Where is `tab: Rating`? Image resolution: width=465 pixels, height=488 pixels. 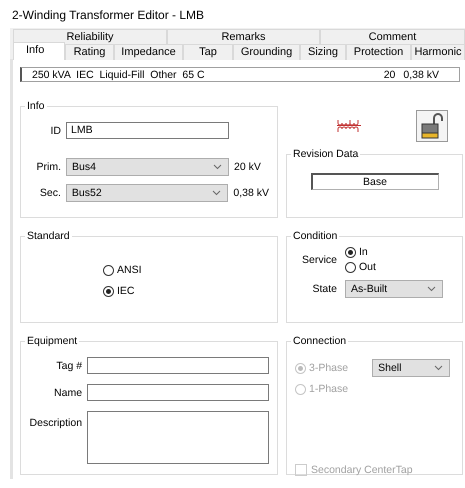
tab: Rating is located at coordinates (89, 52).